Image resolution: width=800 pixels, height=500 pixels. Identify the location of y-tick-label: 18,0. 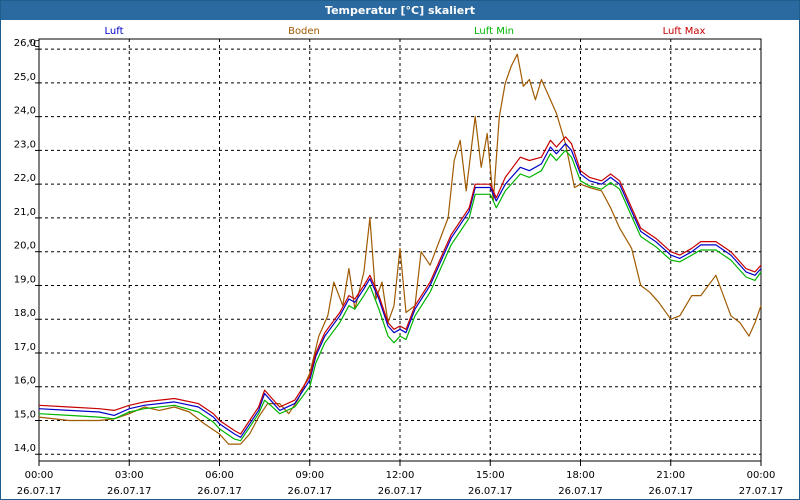
(25, 313).